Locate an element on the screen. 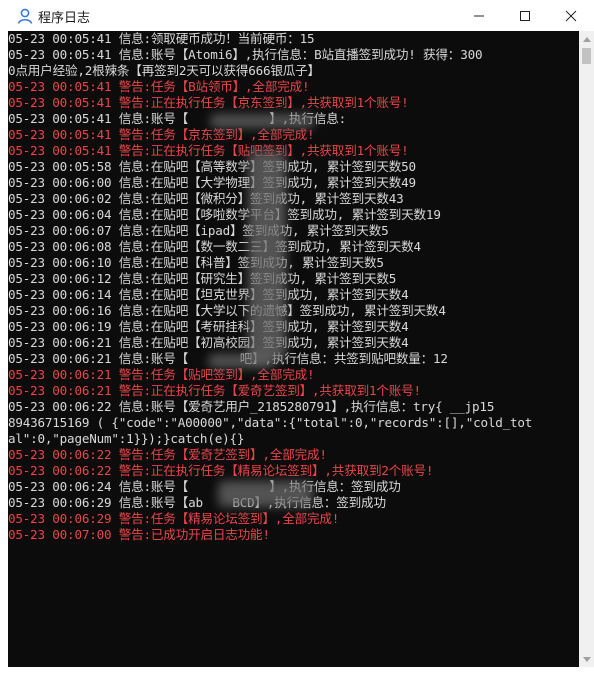 The height and width of the screenshot is (675, 594). redacted-region is located at coordinates (267, 256).